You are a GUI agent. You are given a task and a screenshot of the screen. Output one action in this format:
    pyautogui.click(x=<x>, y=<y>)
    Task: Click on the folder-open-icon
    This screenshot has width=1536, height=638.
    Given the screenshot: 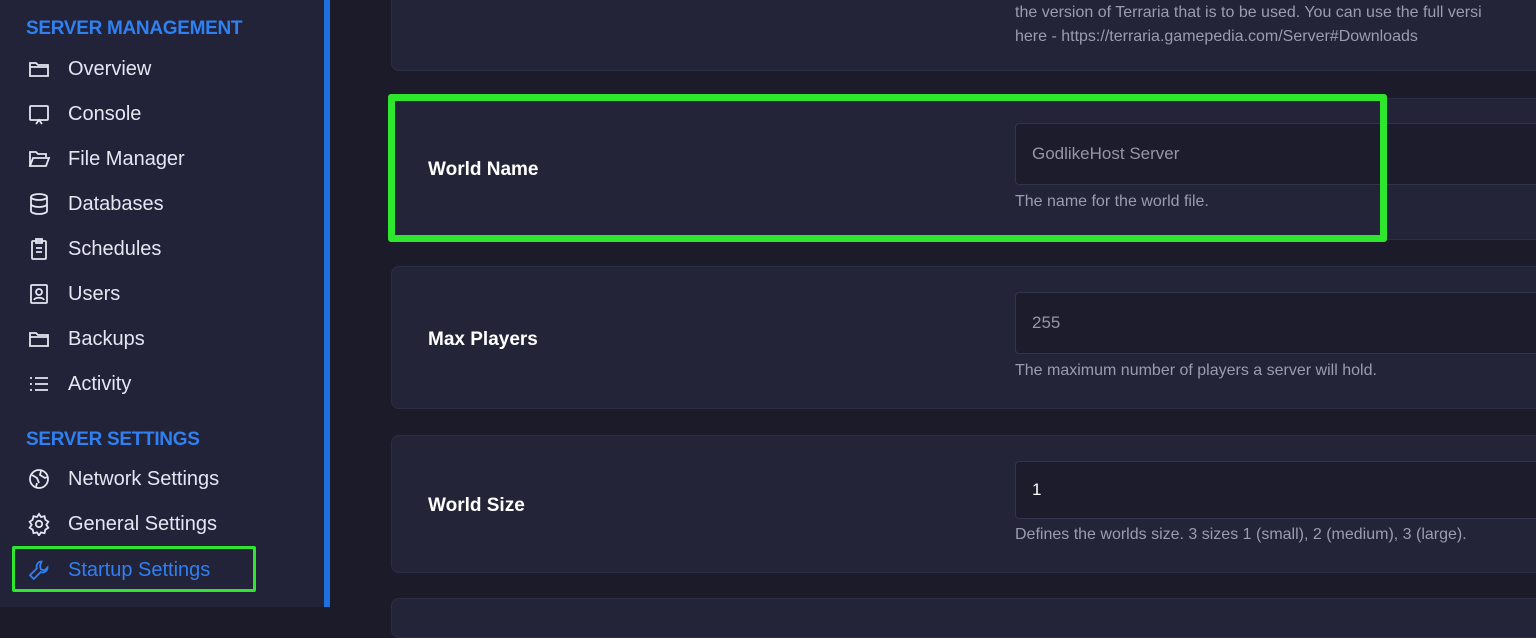 What is the action you would take?
    pyautogui.click(x=39, y=159)
    